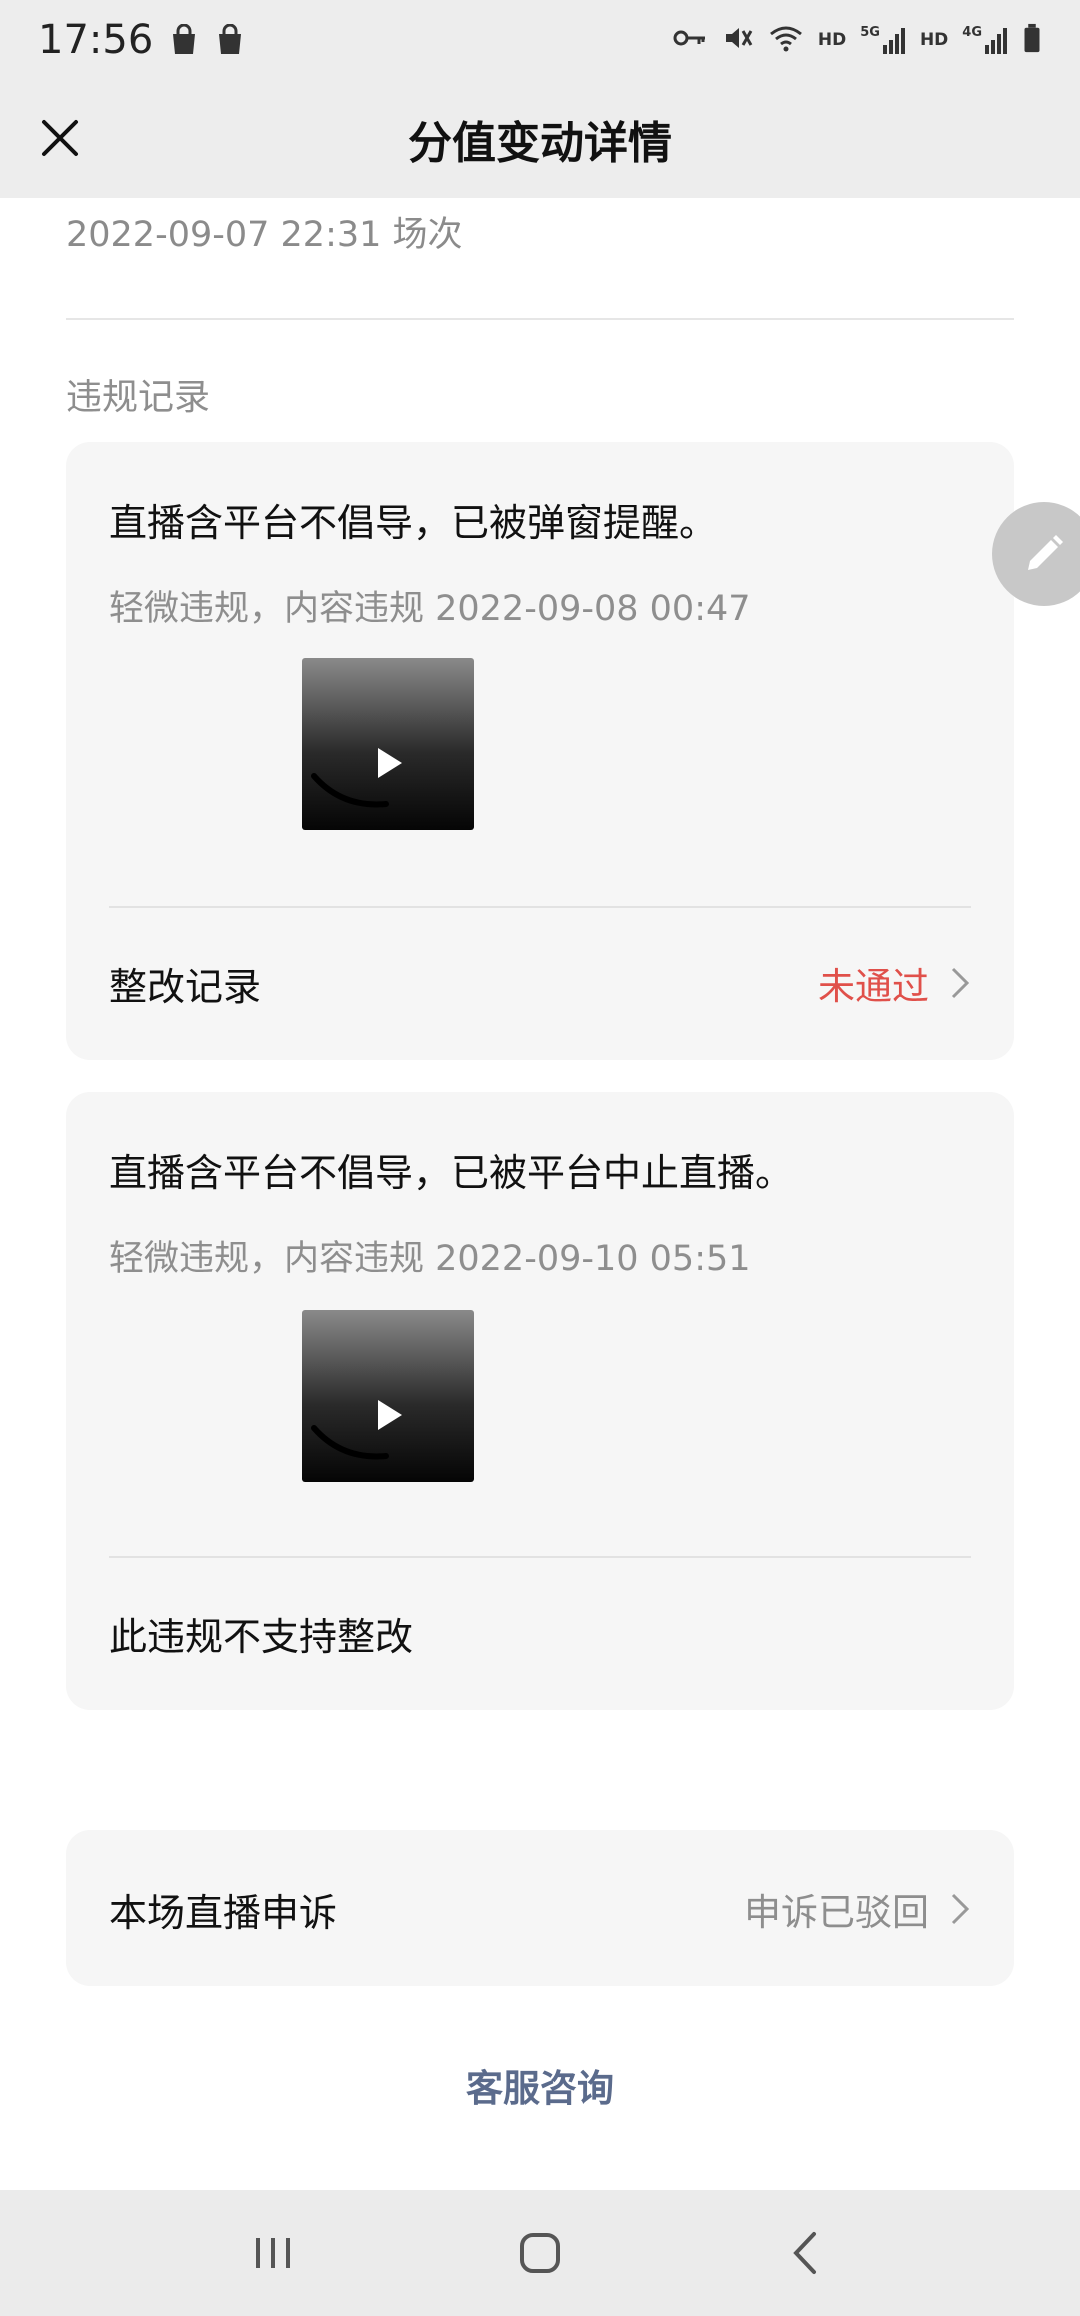 This screenshot has width=1080, height=2316. I want to click on close-button, so click(60, 138).